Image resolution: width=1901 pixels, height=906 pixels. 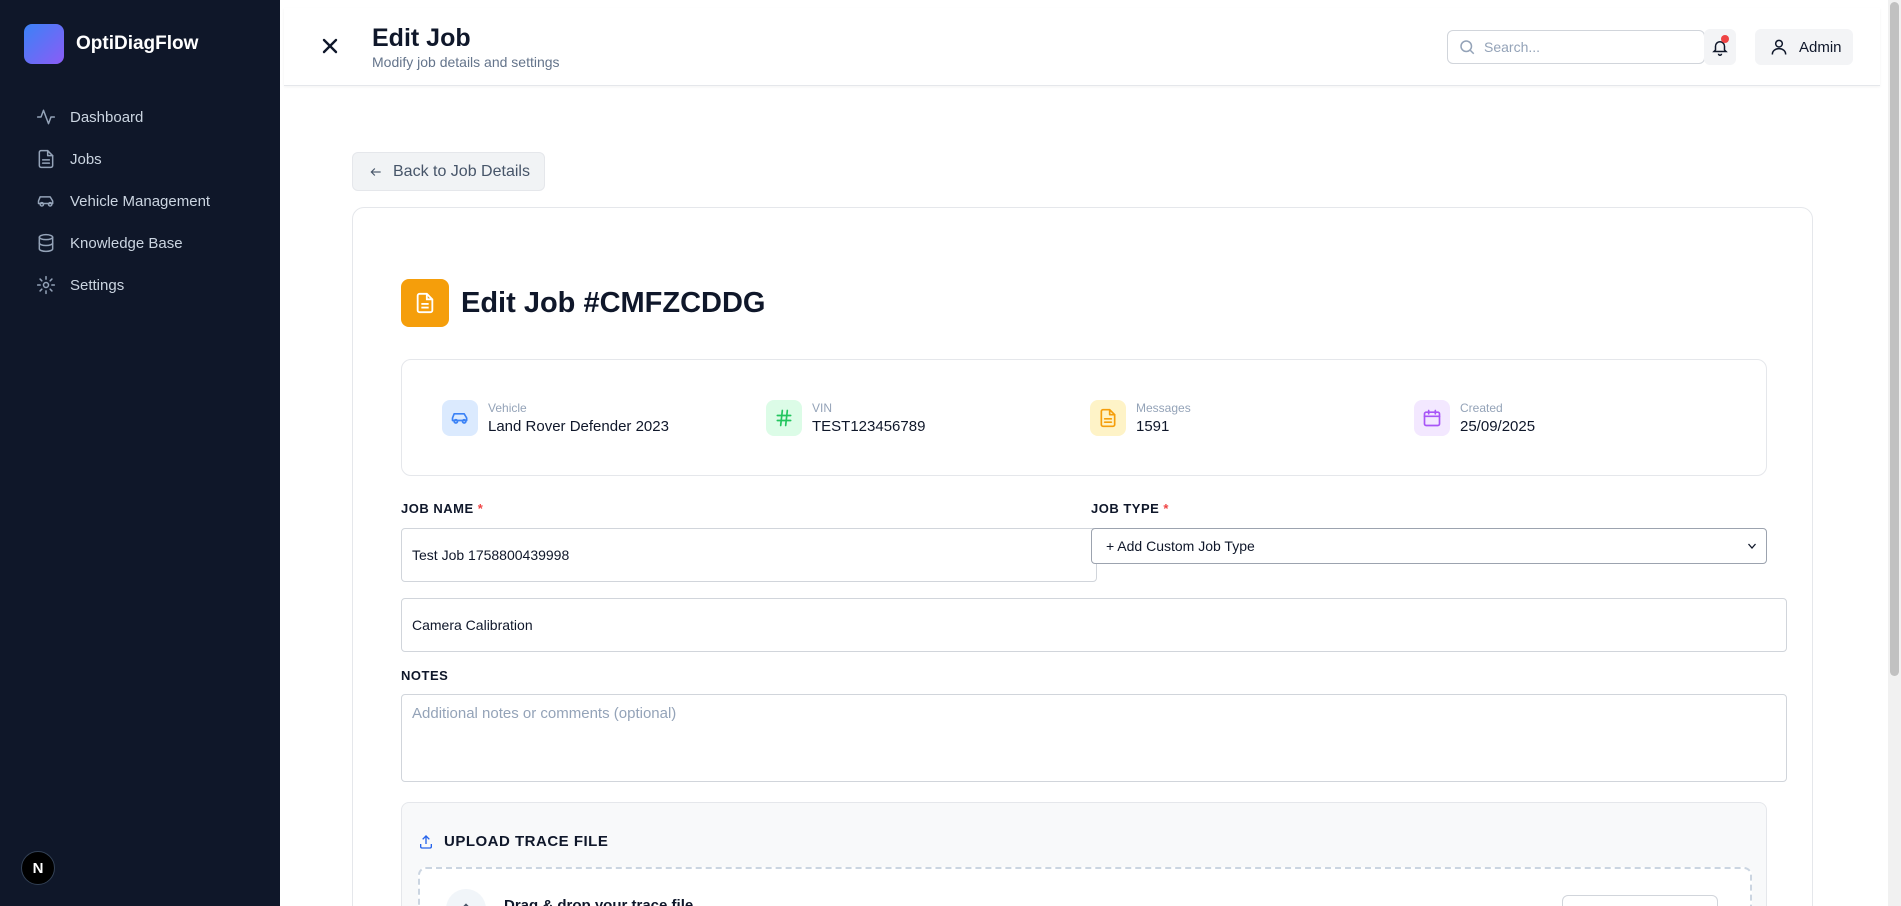 I want to click on info-vin: VIN TEST123456789, so click(x=845, y=418).